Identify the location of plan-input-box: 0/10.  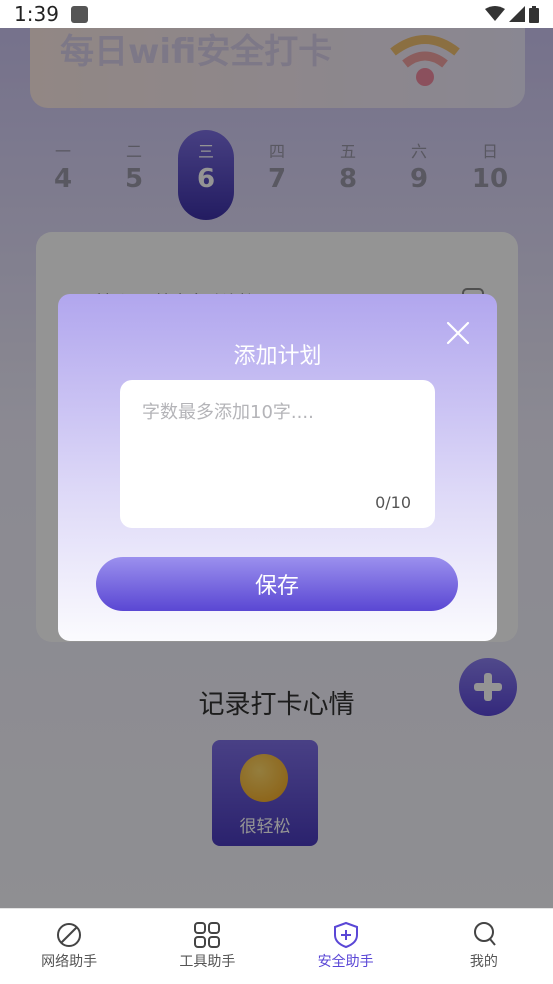
(277, 454).